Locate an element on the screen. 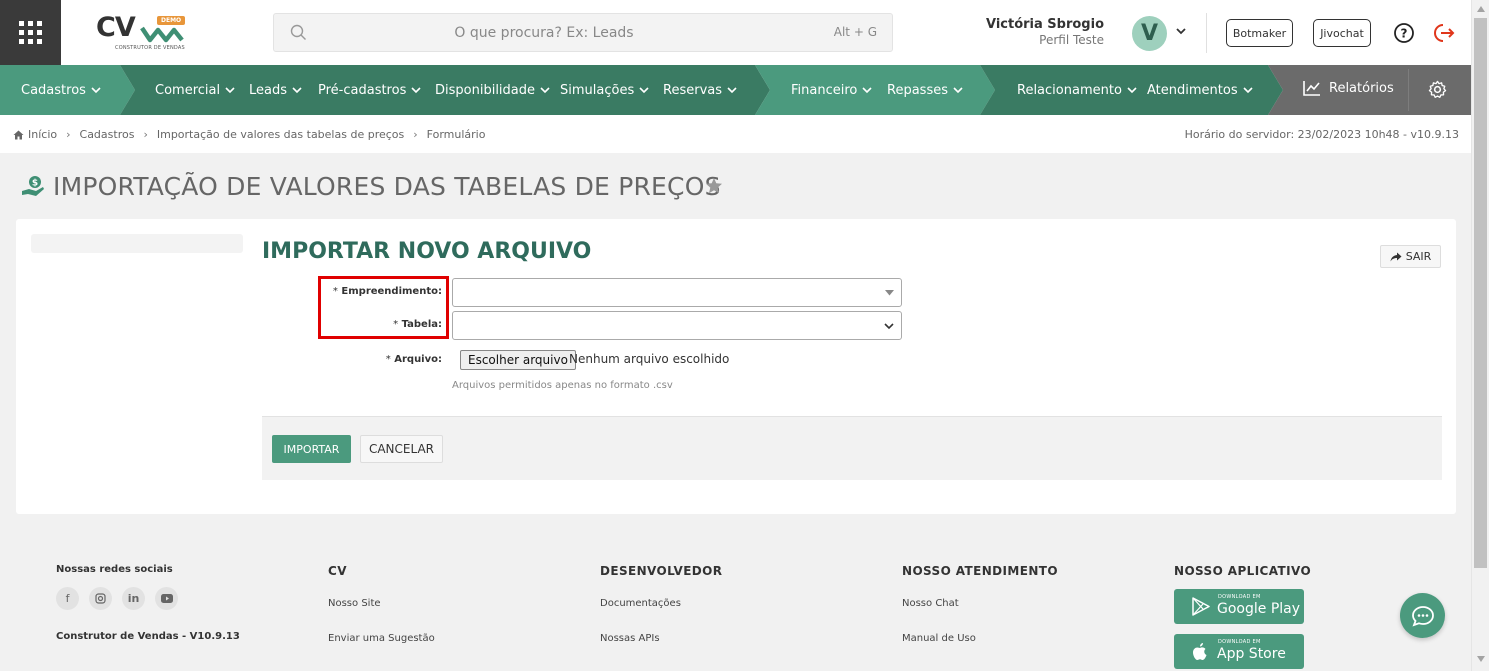 Image resolution: width=1489 pixels, height=671 pixels. arquivo-label-text: Arquivo: is located at coordinates (418, 359).